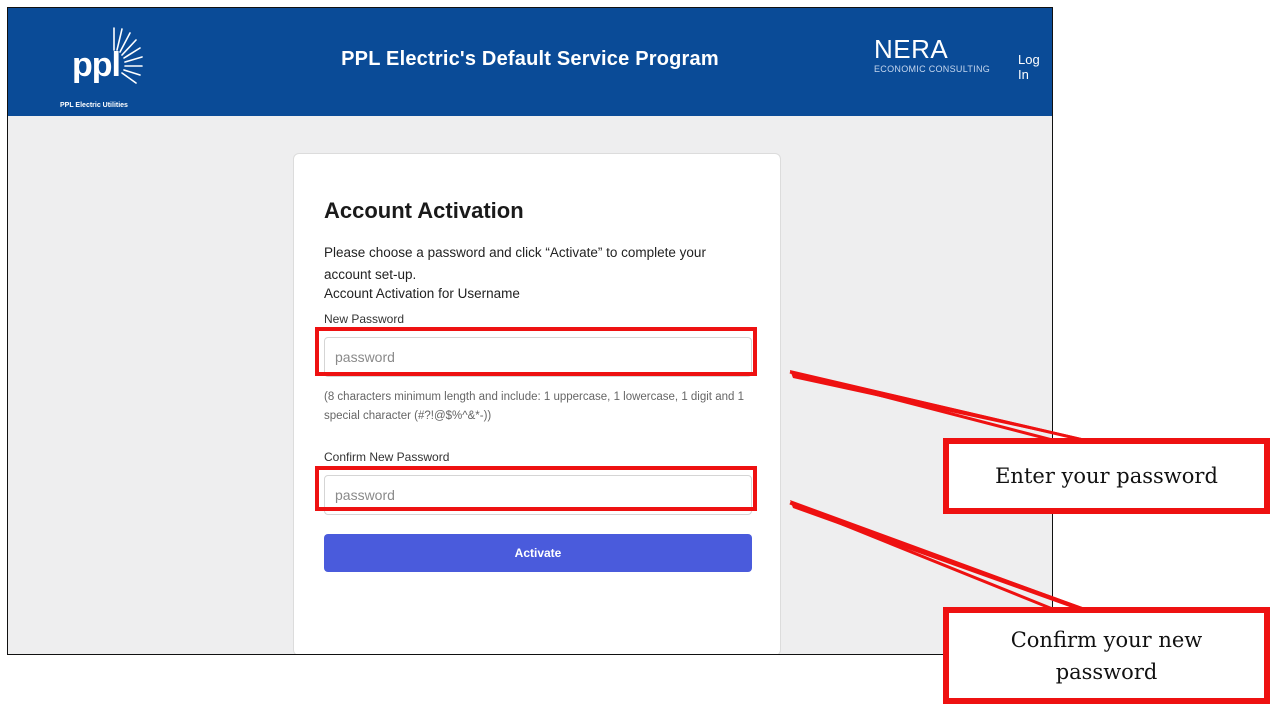 Image resolution: width=1273 pixels, height=704 pixels. I want to click on confirm-password-arrow-tail, so click(941, 557).